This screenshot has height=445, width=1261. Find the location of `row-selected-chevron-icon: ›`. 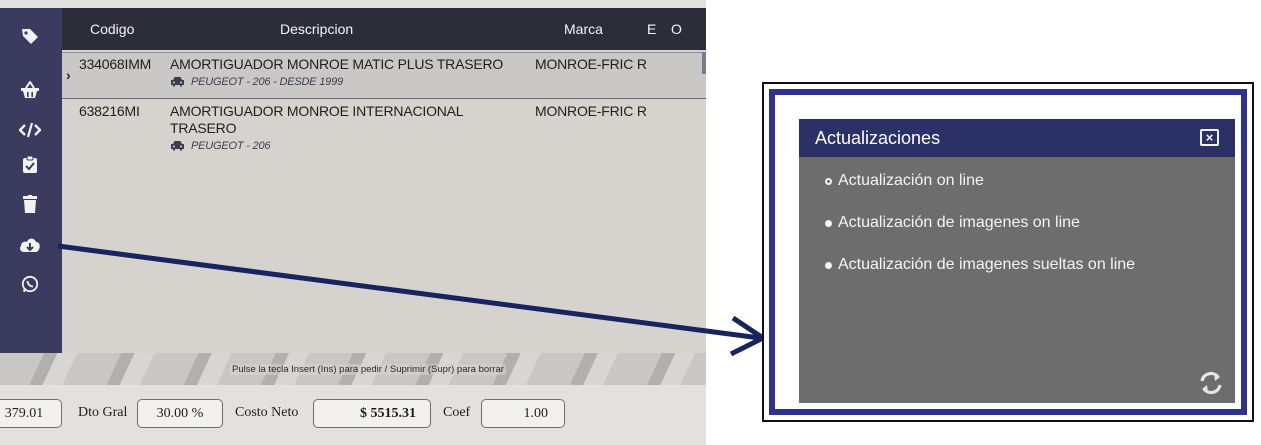

row-selected-chevron-icon: › is located at coordinates (68, 75).